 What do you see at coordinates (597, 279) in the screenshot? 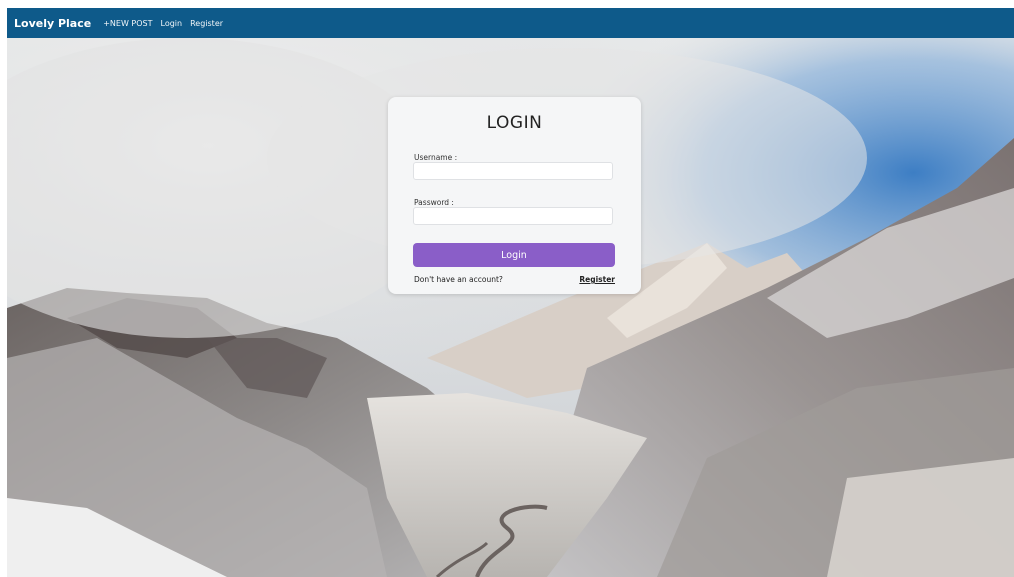
I see `register-link: Register` at bounding box center [597, 279].